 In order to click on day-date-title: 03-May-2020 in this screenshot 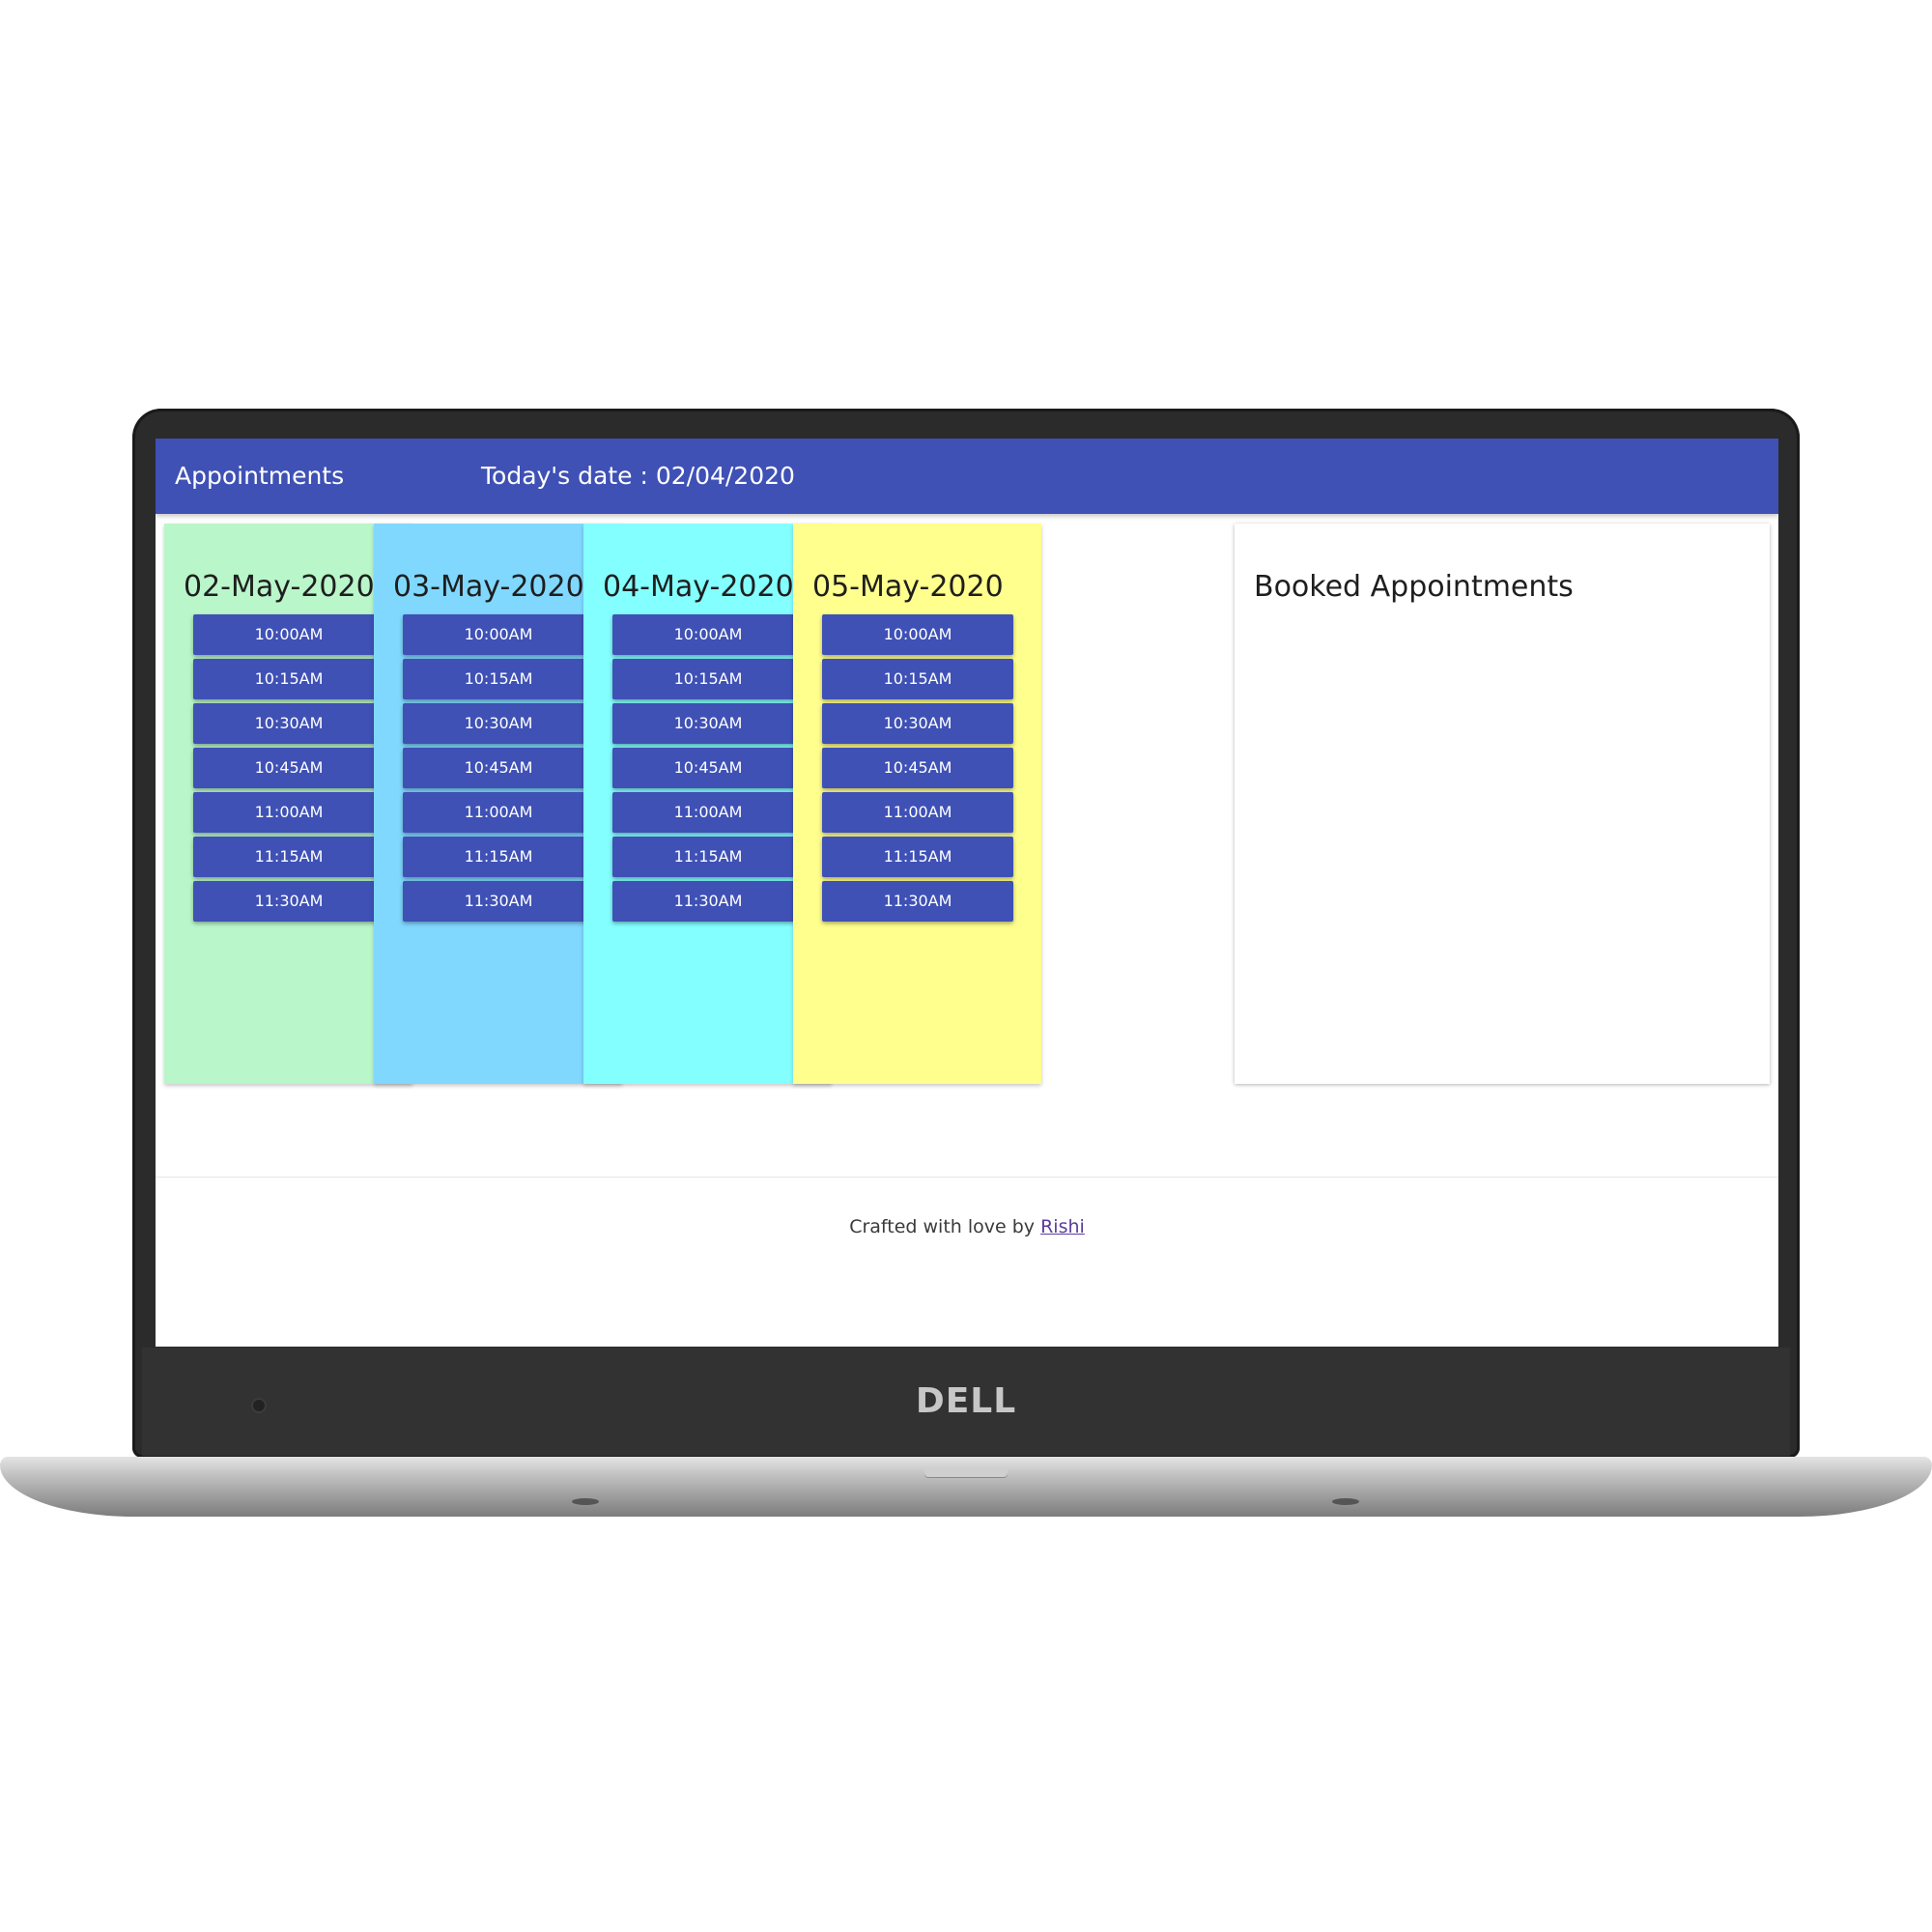, I will do `click(488, 587)`.